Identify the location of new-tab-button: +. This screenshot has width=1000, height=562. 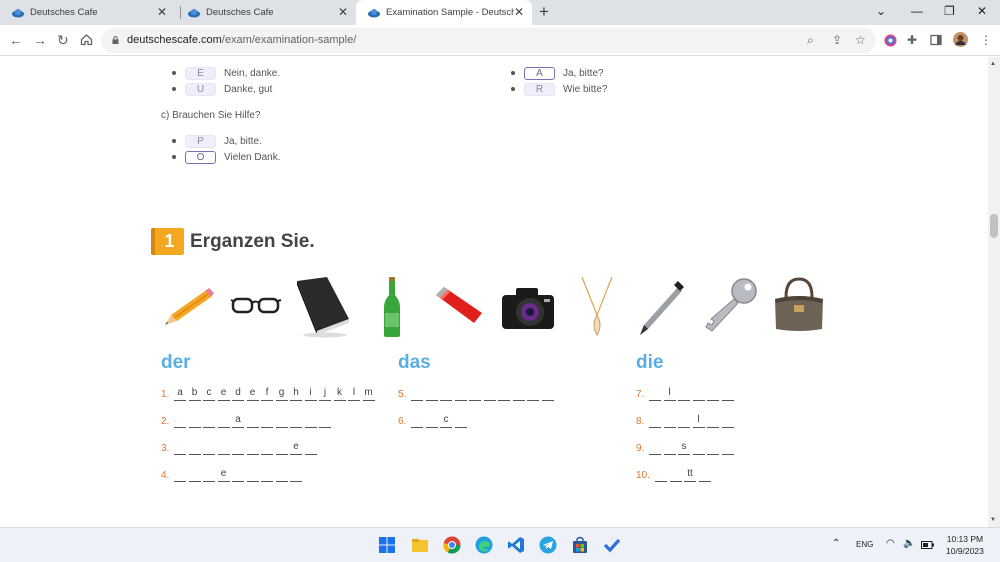
(544, 12).